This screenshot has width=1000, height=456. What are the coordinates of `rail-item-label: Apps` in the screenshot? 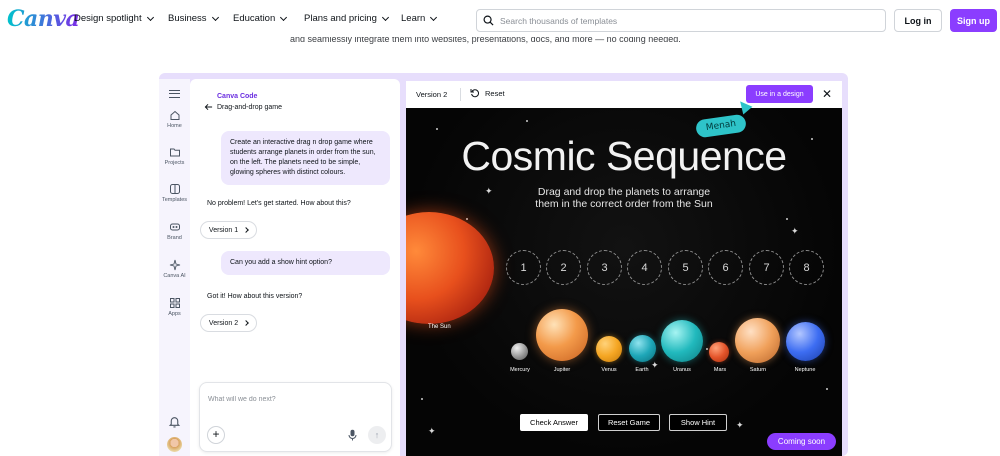 It's located at (174, 314).